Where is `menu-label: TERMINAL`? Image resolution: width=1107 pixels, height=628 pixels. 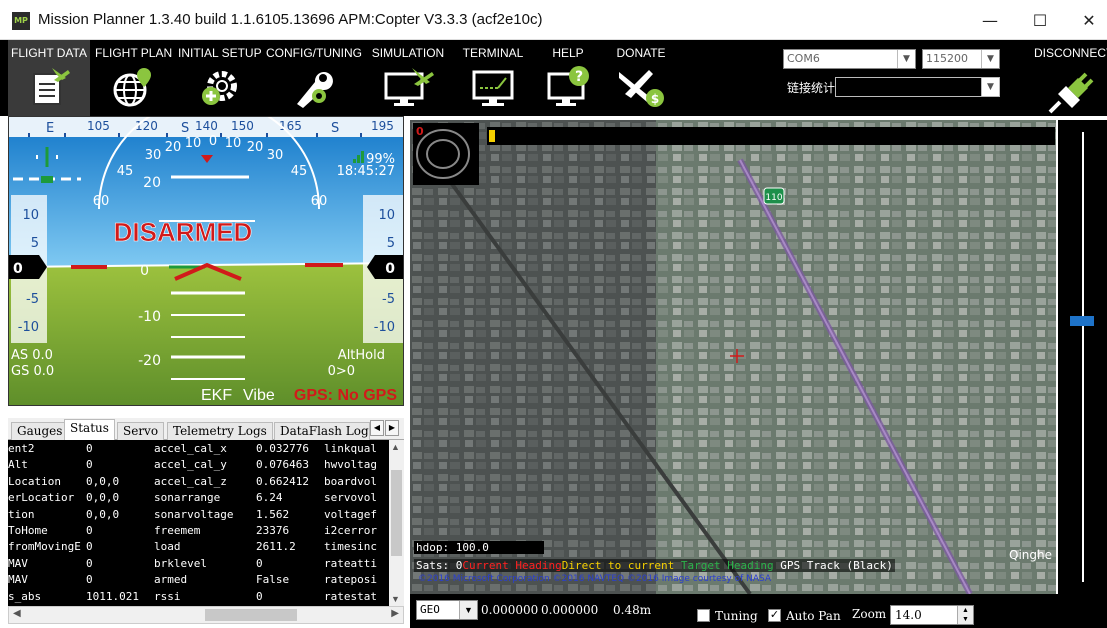
menu-label: TERMINAL is located at coordinates (493, 53).